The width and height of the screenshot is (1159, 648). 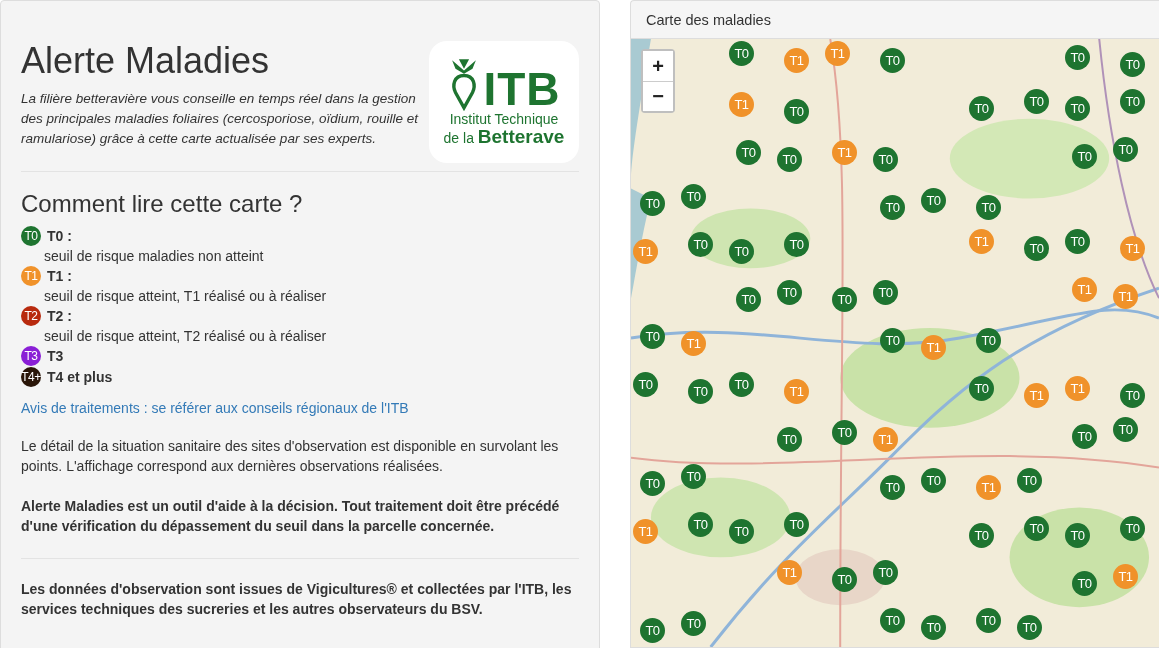 What do you see at coordinates (708, 19) in the screenshot?
I see `panel-title: Carte des maladies` at bounding box center [708, 19].